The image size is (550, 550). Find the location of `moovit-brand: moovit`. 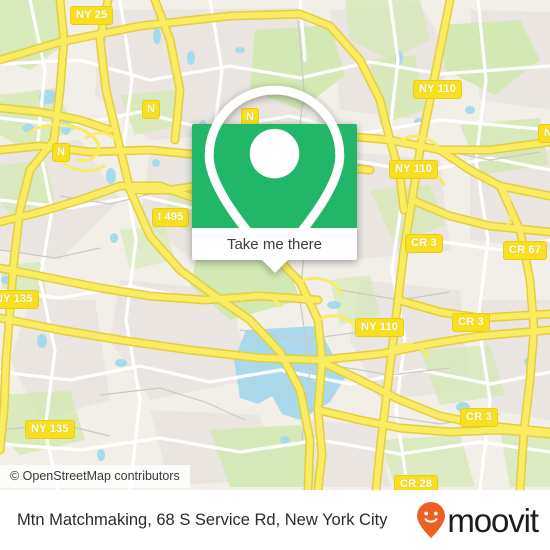

moovit-brand: moovit is located at coordinates (477, 520).